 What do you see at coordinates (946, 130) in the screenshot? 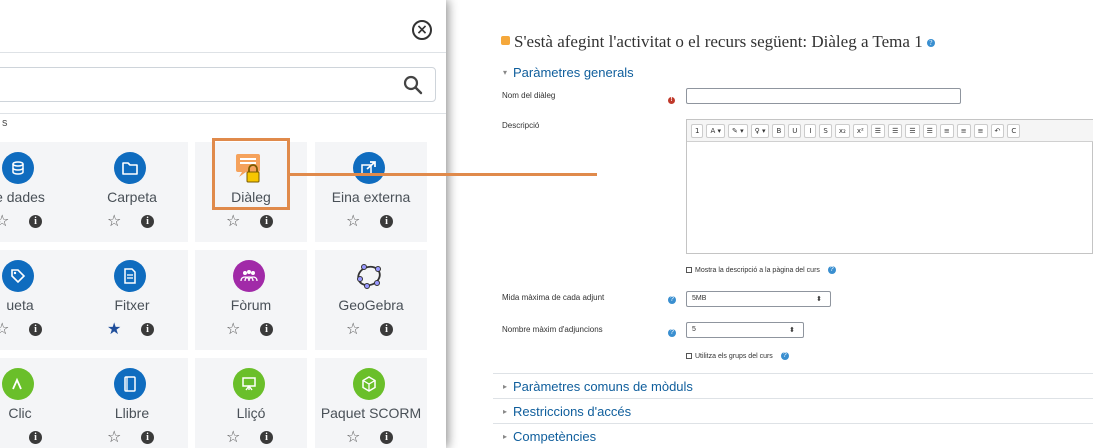
I see `toolbar-align-left-button: ≡` at bounding box center [946, 130].